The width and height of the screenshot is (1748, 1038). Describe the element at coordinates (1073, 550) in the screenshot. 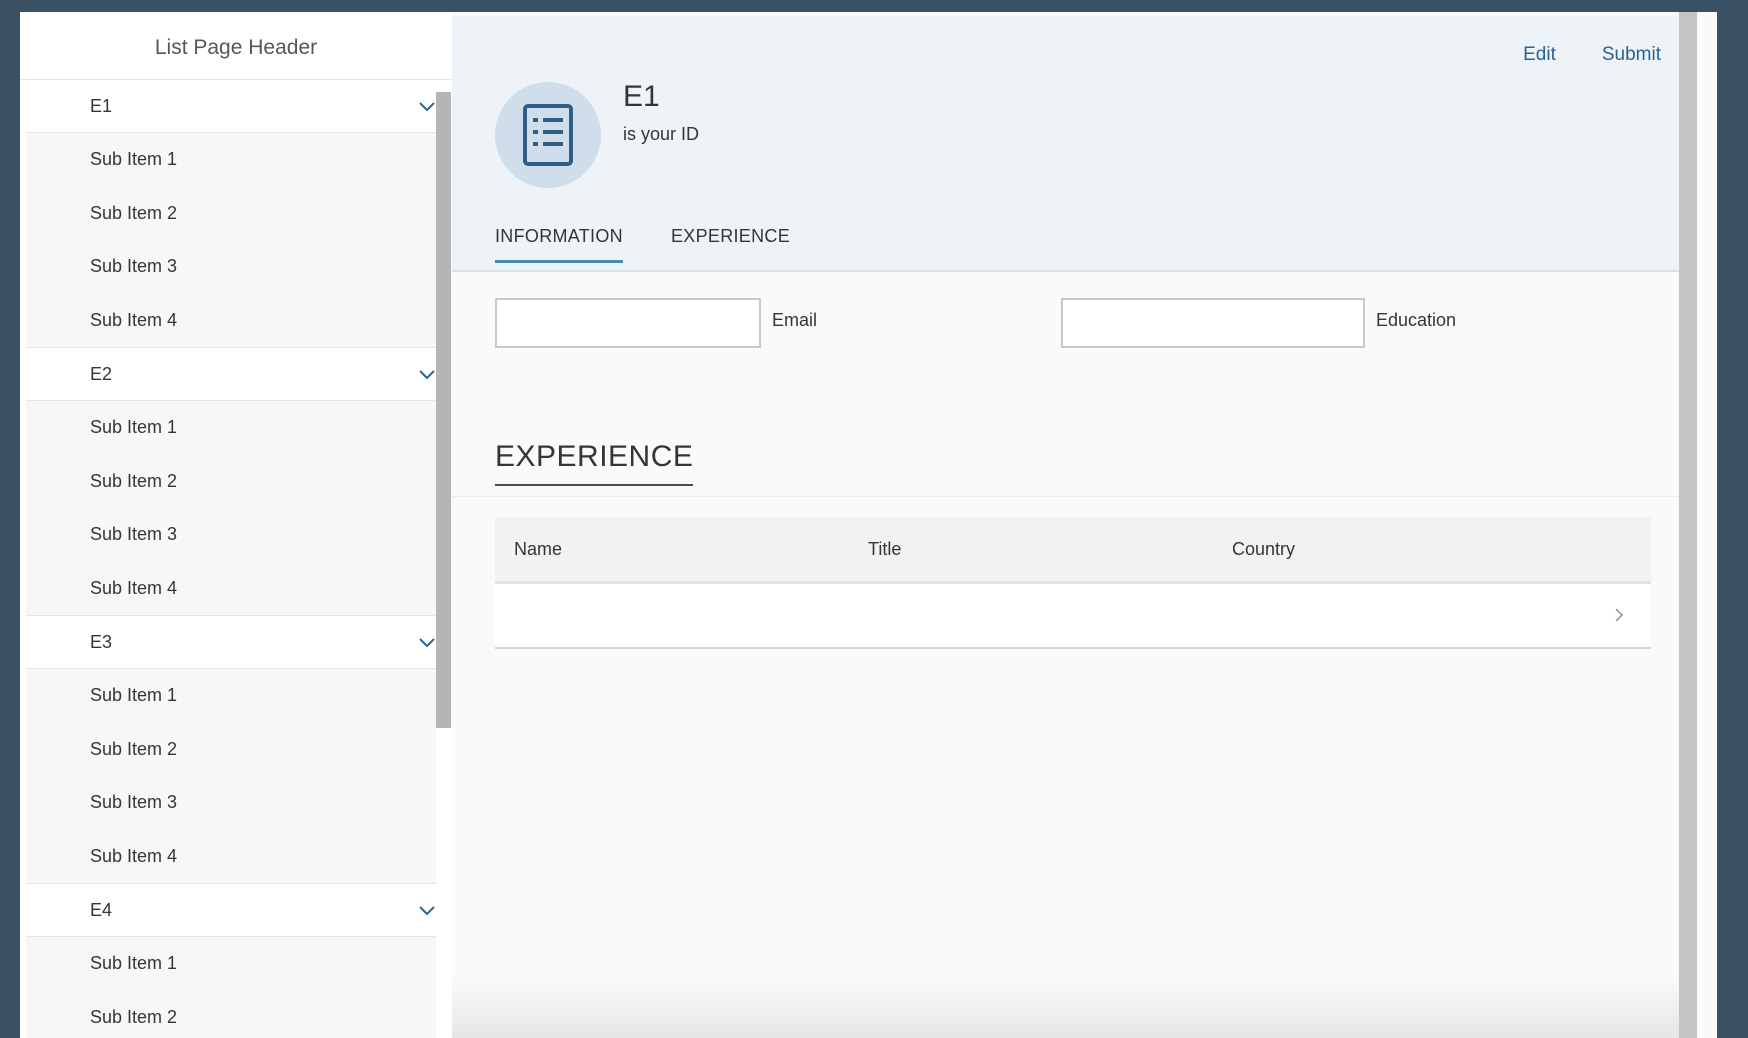

I see `table-header: Name Title Country` at that location.